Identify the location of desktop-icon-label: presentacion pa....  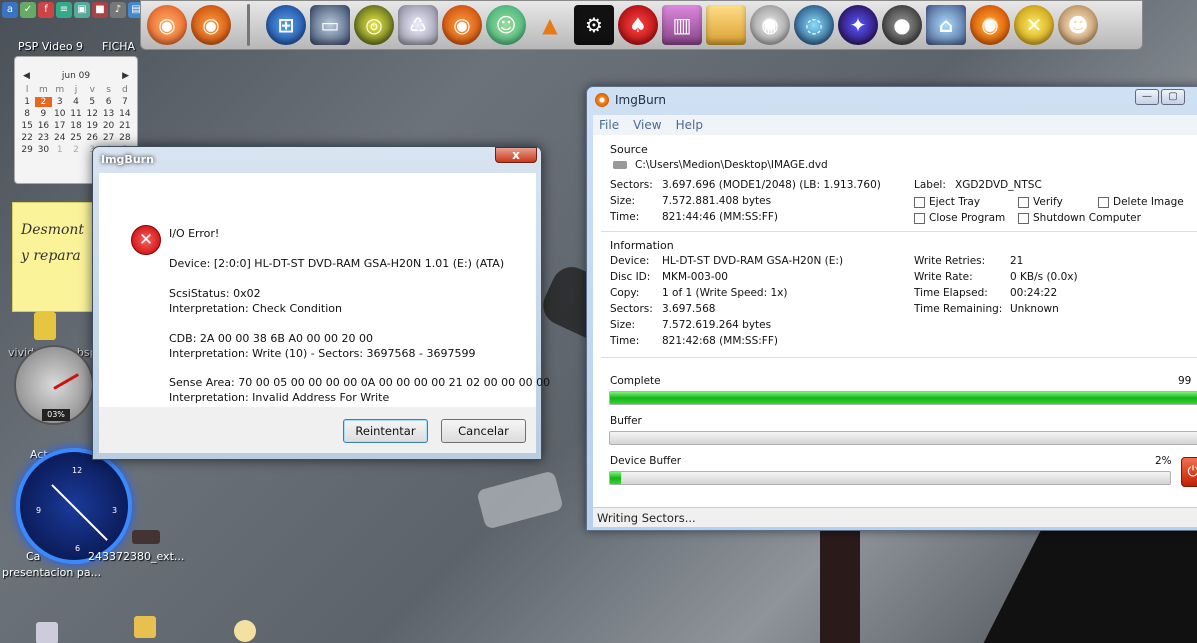
(51, 572).